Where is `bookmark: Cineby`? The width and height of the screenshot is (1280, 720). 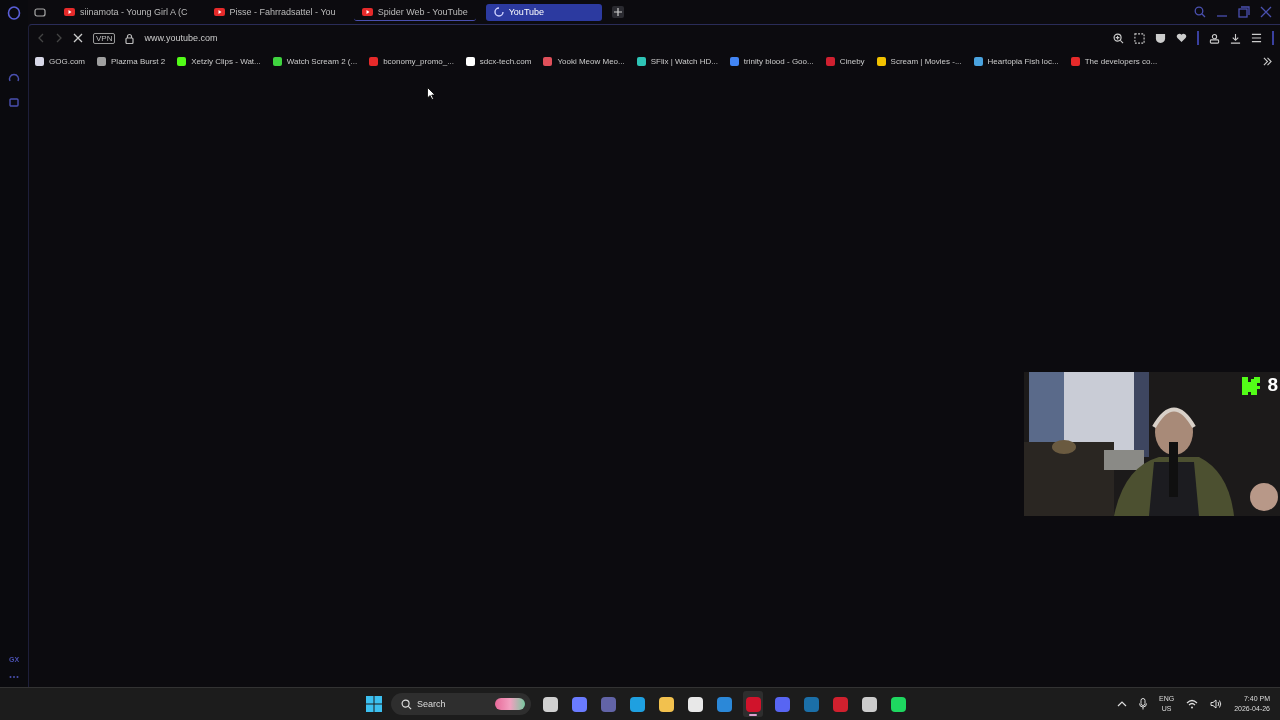
bookmark: Cineby is located at coordinates (845, 61).